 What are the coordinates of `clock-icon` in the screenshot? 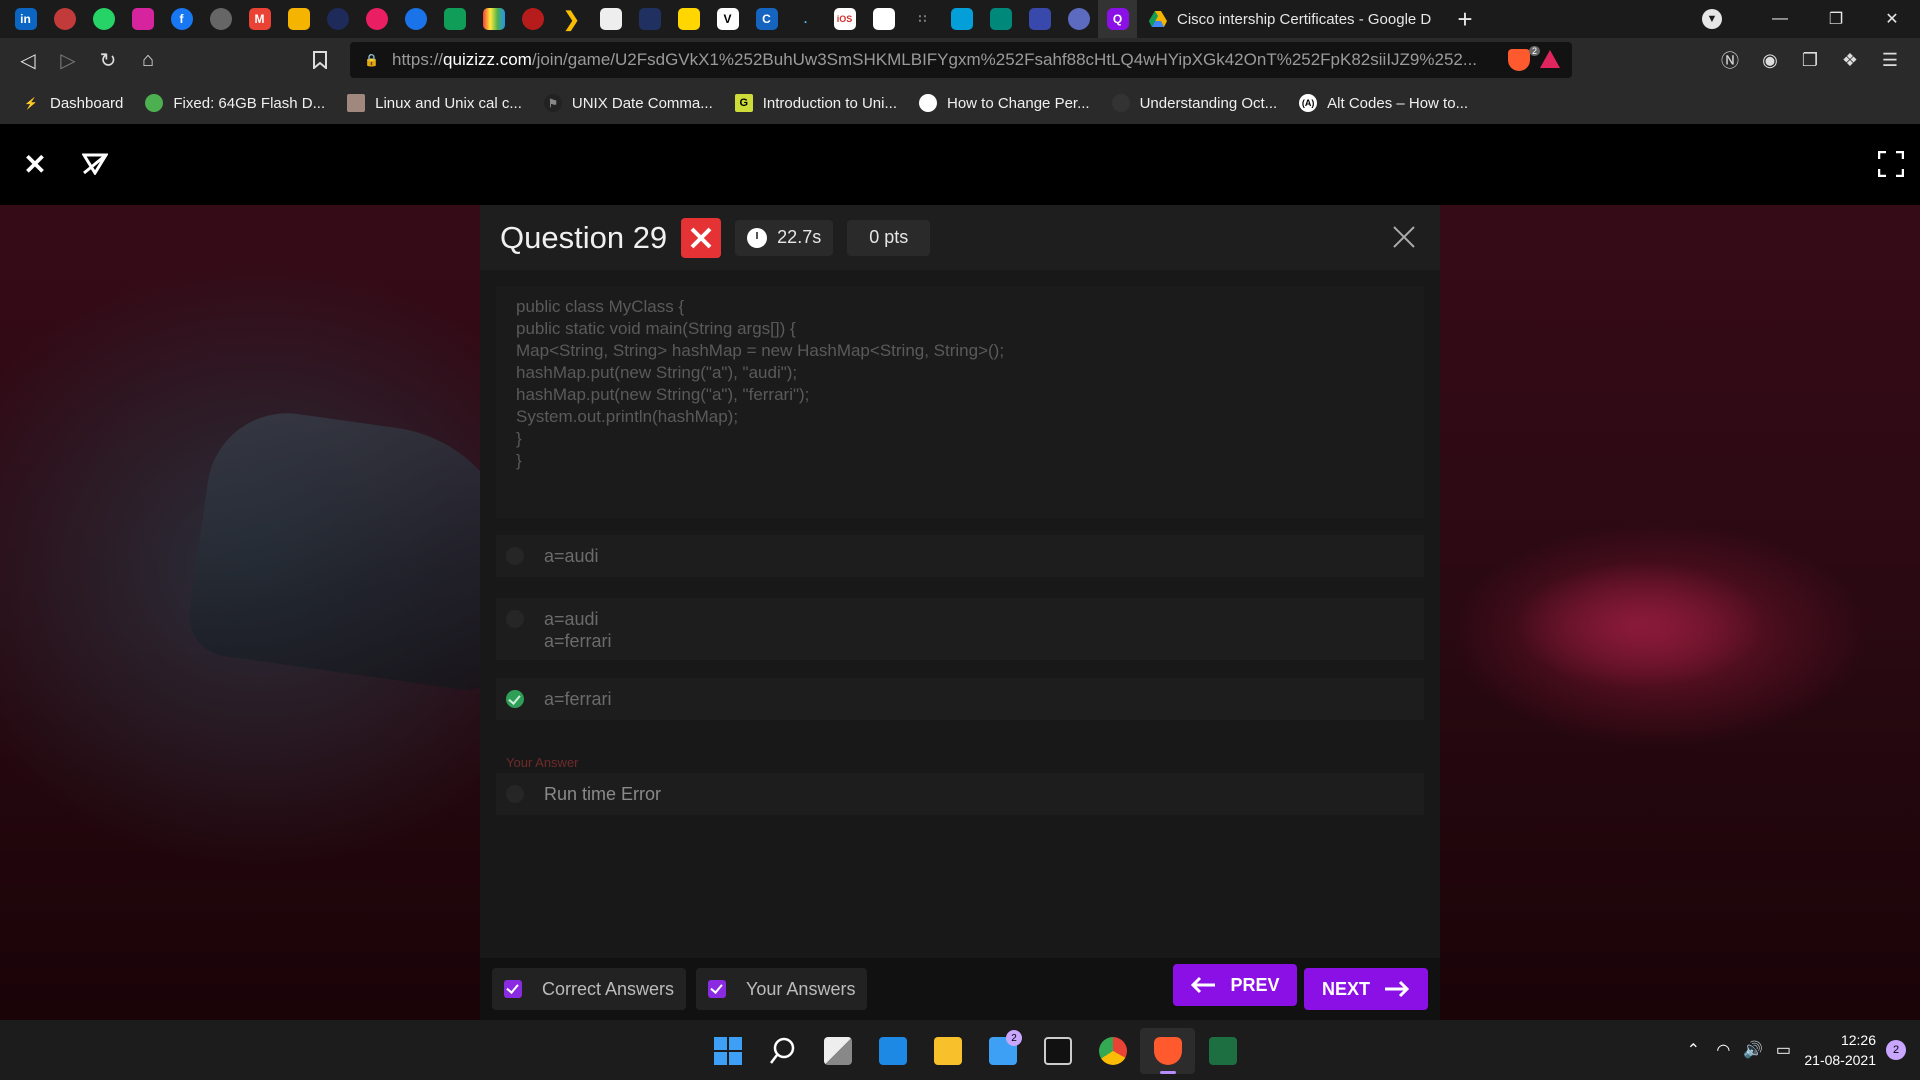 It's located at (757, 237).